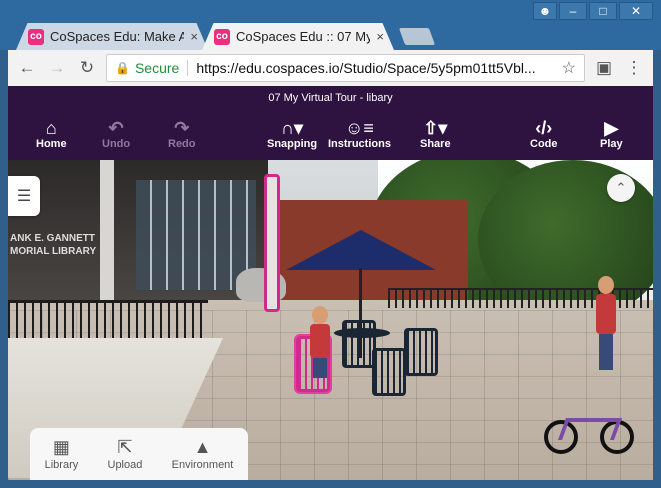 Image resolution: width=661 pixels, height=488 pixels. Describe the element at coordinates (435, 144) in the screenshot. I see `share-label: Share` at that location.